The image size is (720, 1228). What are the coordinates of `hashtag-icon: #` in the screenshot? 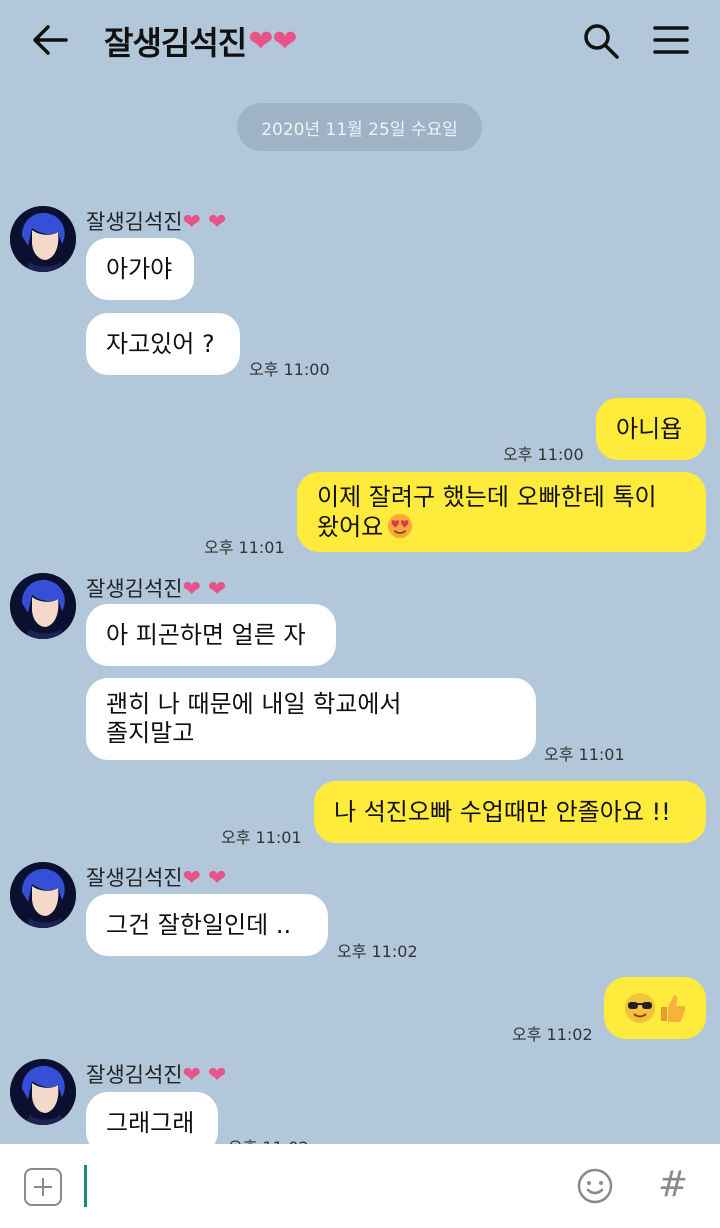 It's located at (673, 1185).